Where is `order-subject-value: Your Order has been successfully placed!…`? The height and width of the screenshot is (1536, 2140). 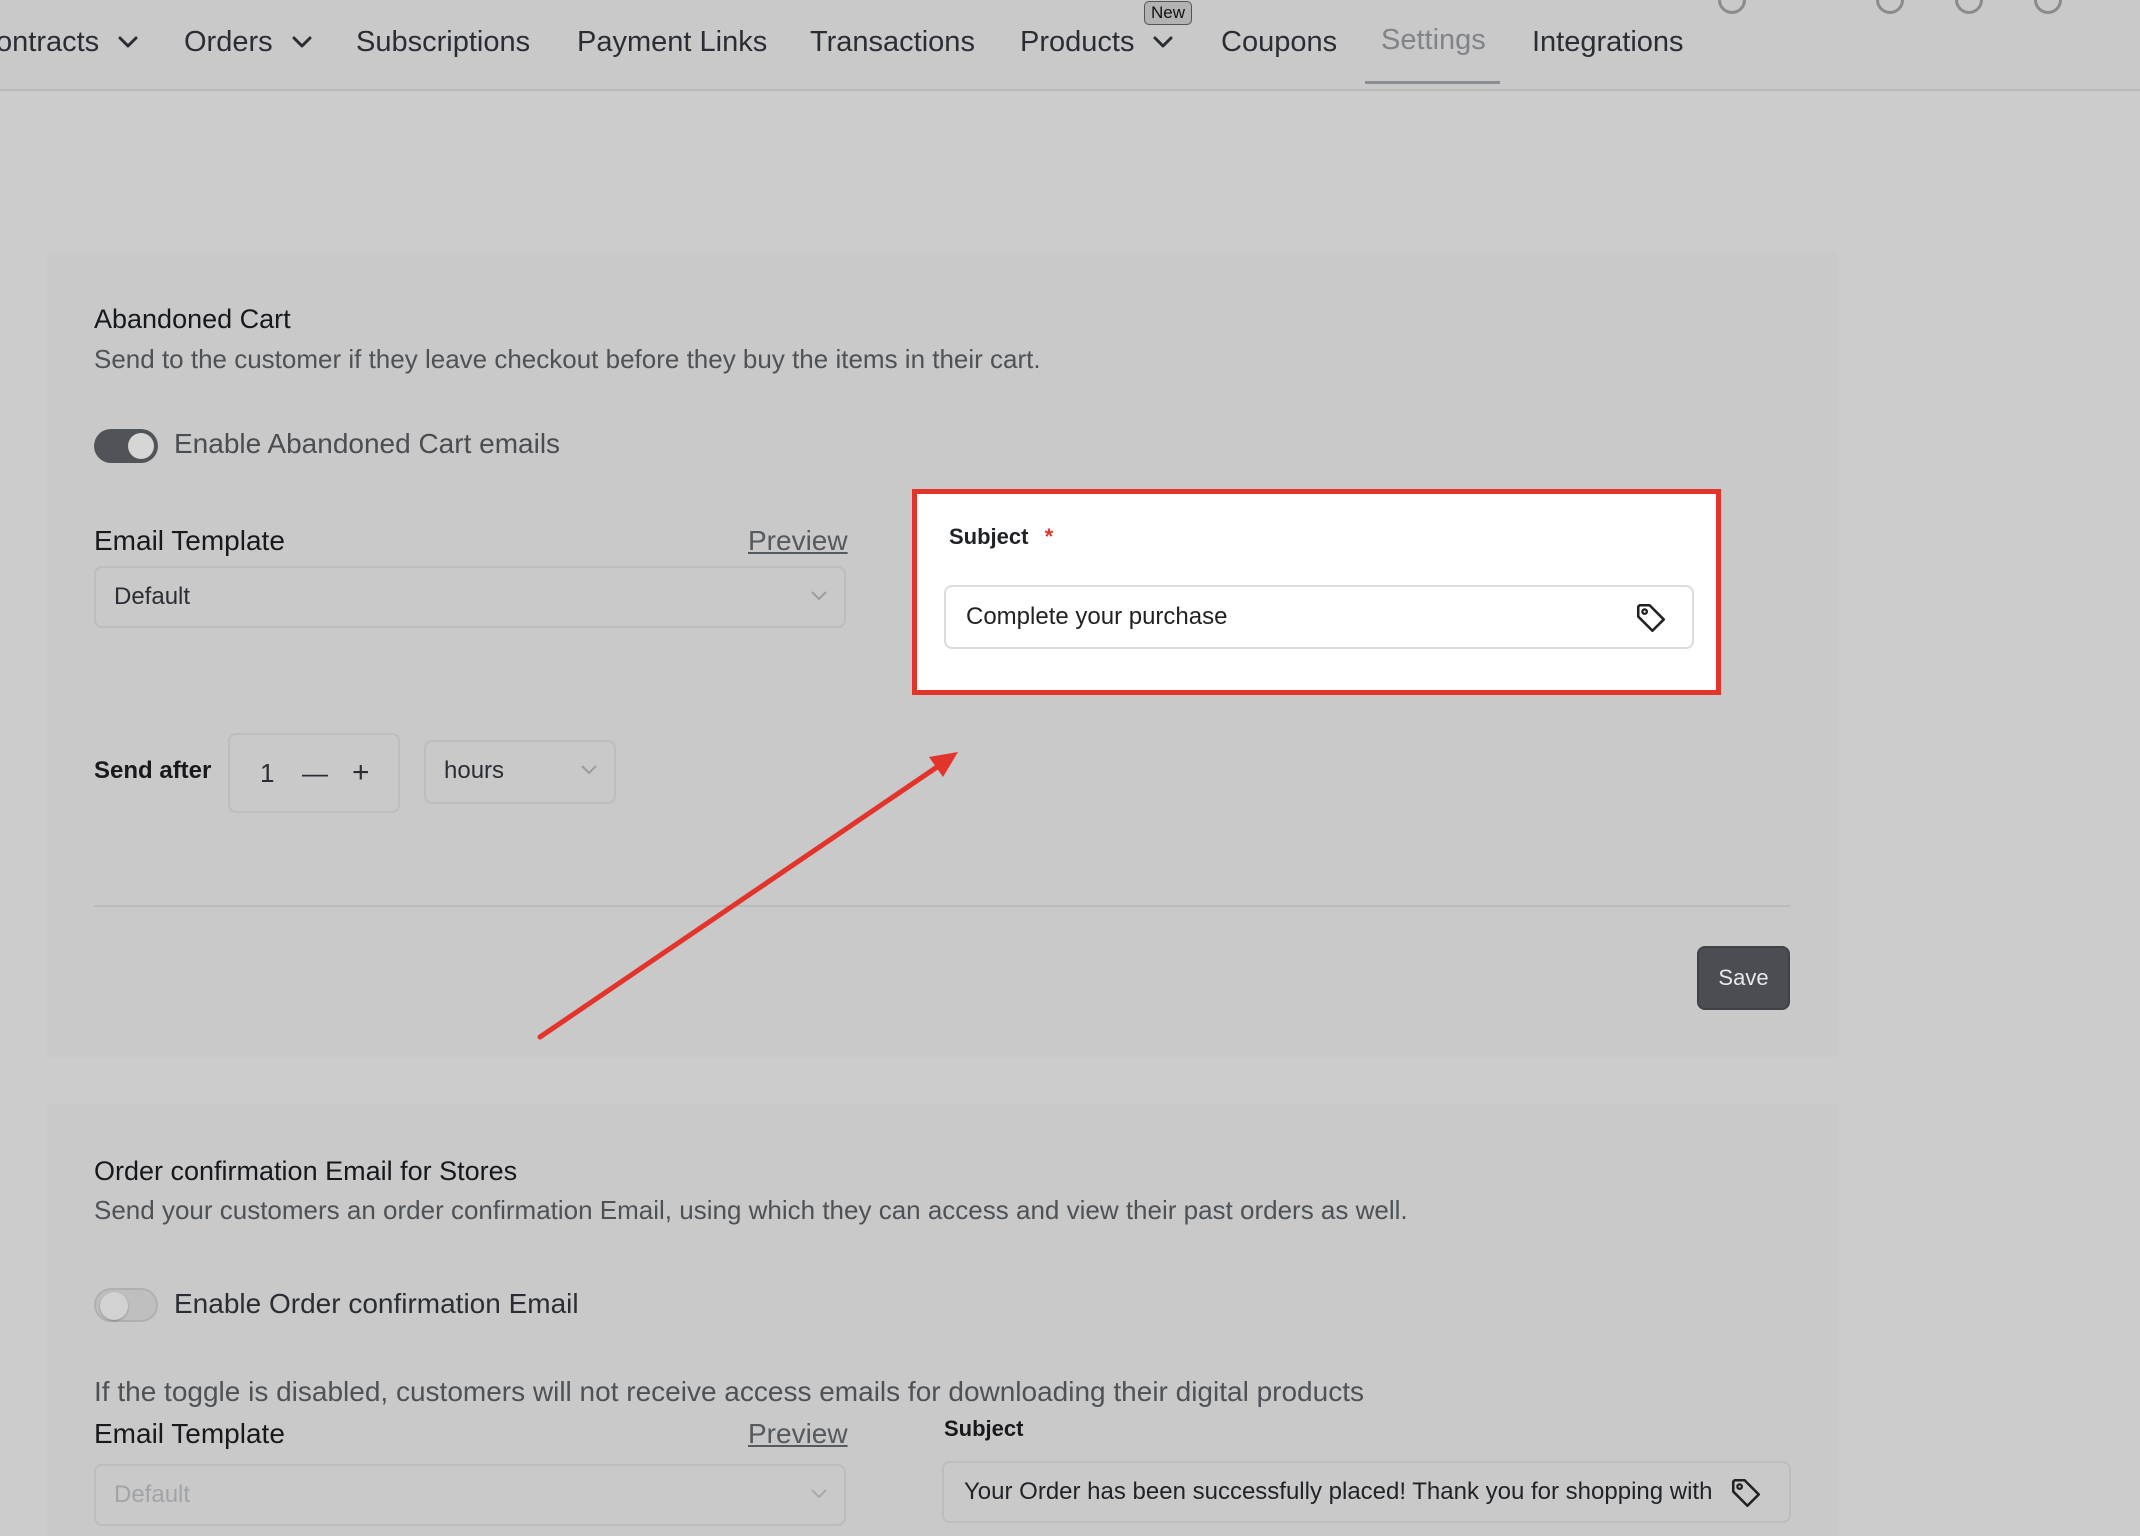
order-subject-value: Your Order has been successfully placed!… is located at coordinates (1338, 1491).